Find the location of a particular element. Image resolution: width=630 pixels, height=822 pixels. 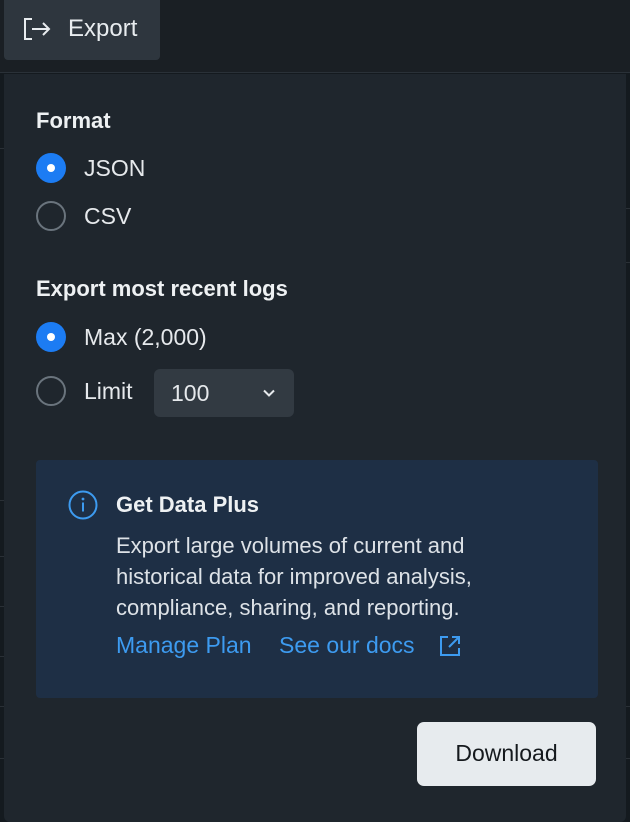

manage-plan-link: Manage Plan is located at coordinates (184, 645).